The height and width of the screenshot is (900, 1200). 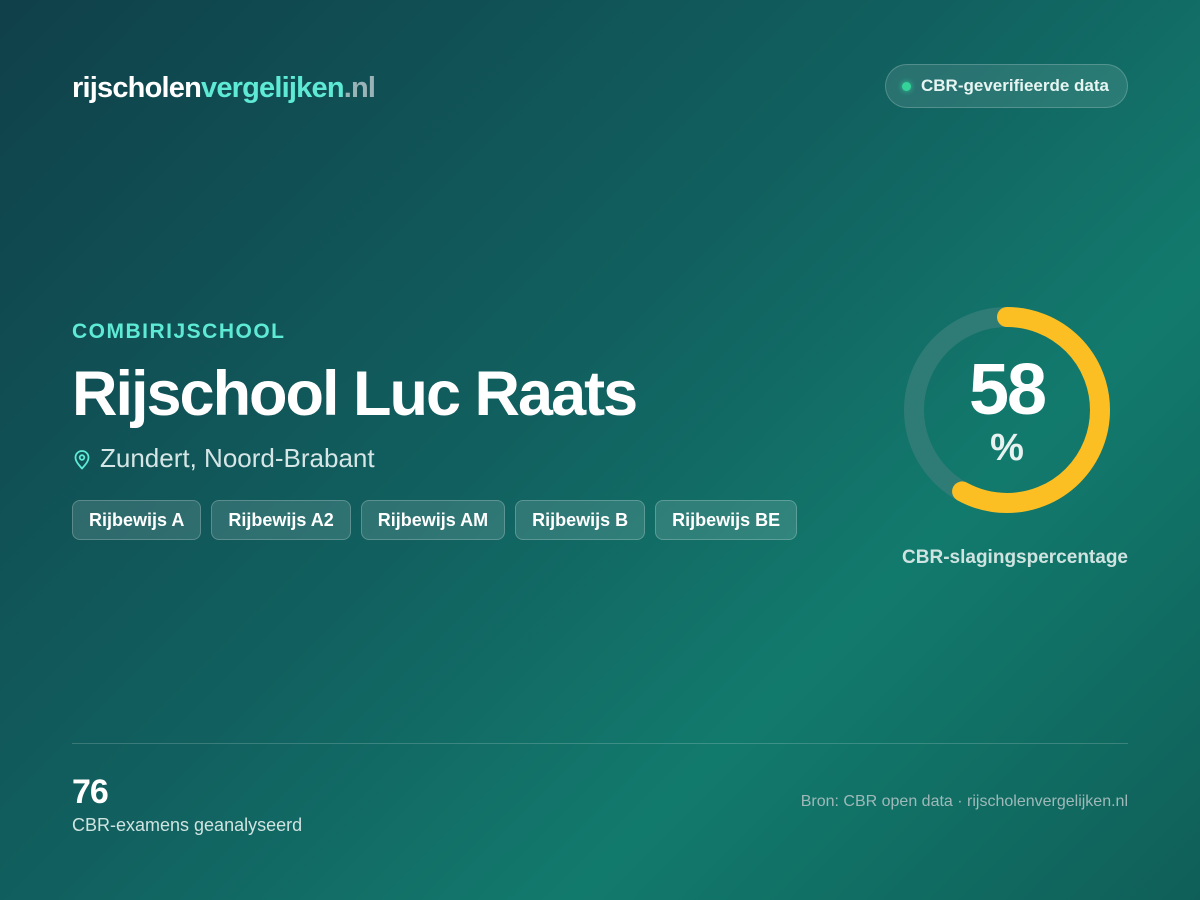 I want to click on site-logo: rijscholenvergelijken.nl, so click(x=224, y=88).